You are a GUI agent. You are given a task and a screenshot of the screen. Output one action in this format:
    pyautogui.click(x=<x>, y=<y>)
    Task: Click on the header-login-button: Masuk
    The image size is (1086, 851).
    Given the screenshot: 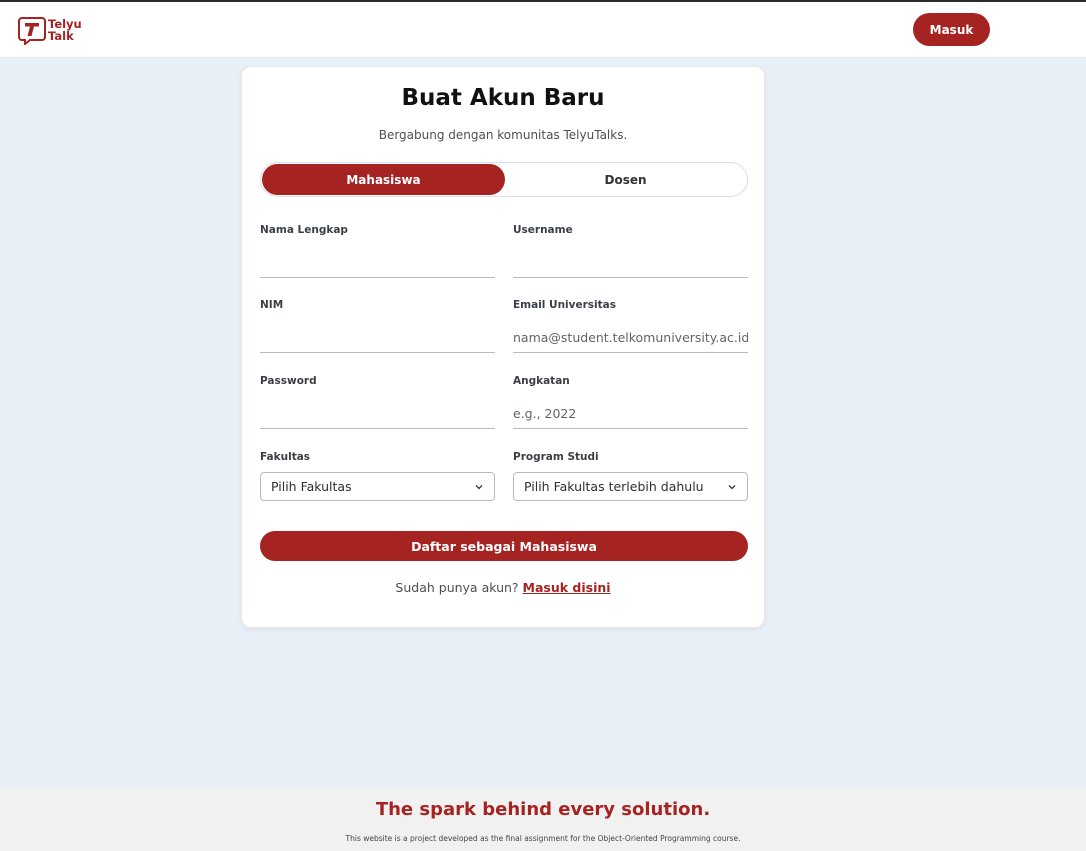 What is the action you would take?
    pyautogui.click(x=951, y=29)
    